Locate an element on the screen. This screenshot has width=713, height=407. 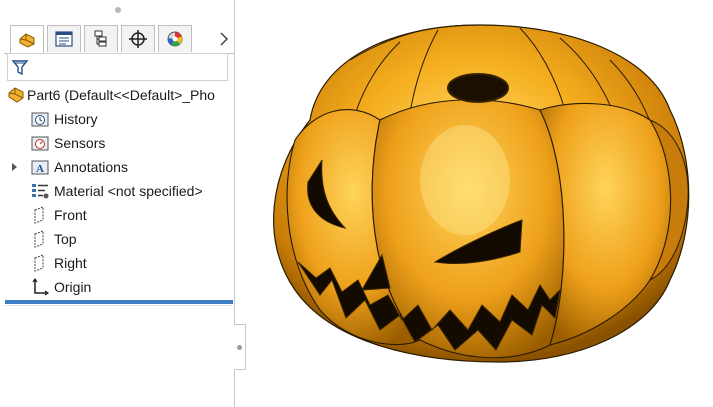
grip-dot is located at coordinates (239, 347).